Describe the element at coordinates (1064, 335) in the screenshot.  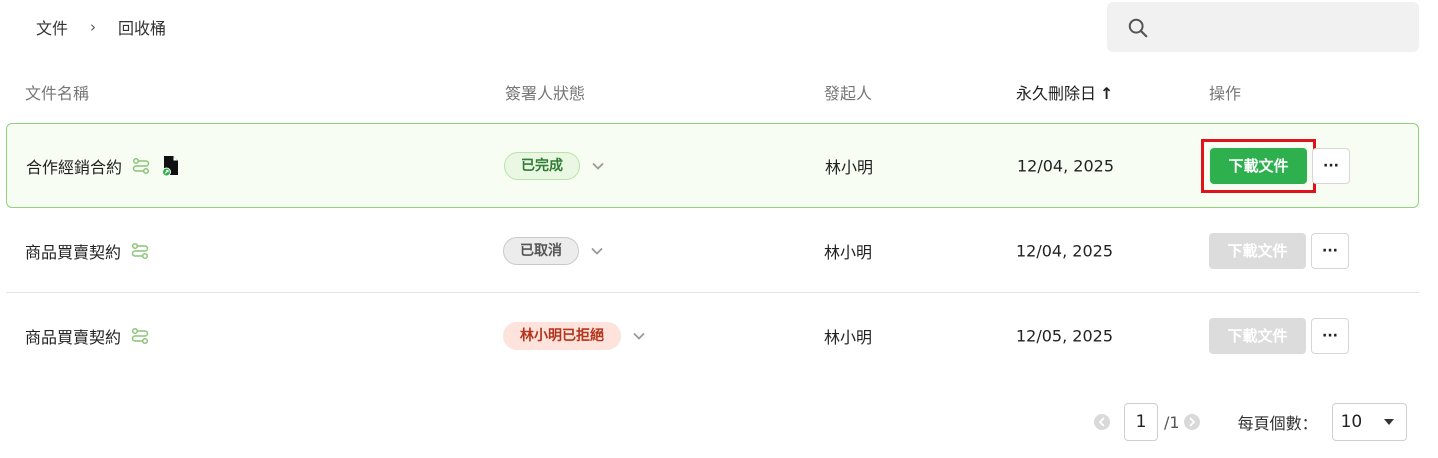
I see `delete-date: 12/05, 2025` at that location.